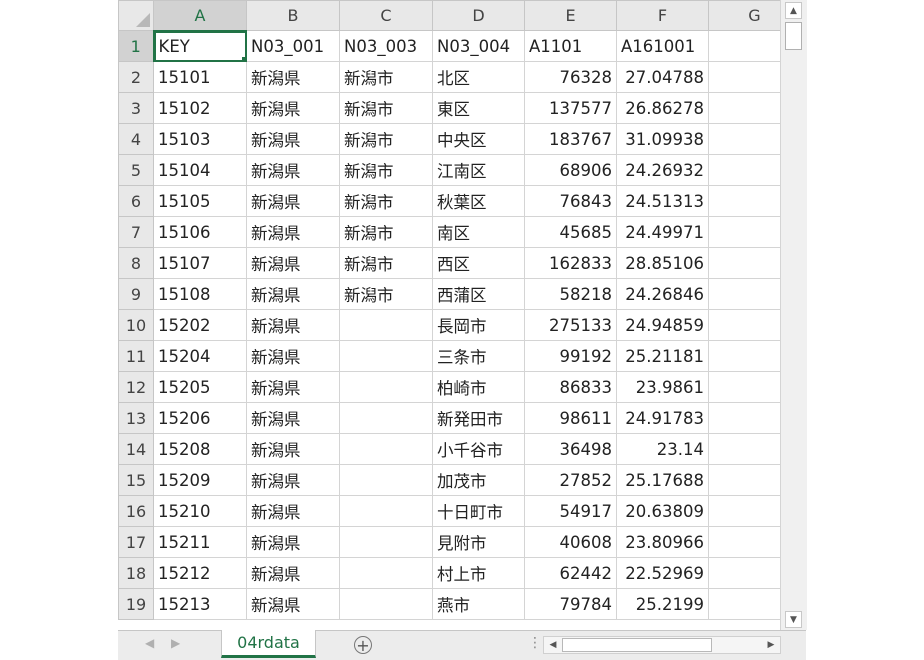 This screenshot has height=660, width=924. I want to click on cell-d5: 江南区, so click(478, 170).